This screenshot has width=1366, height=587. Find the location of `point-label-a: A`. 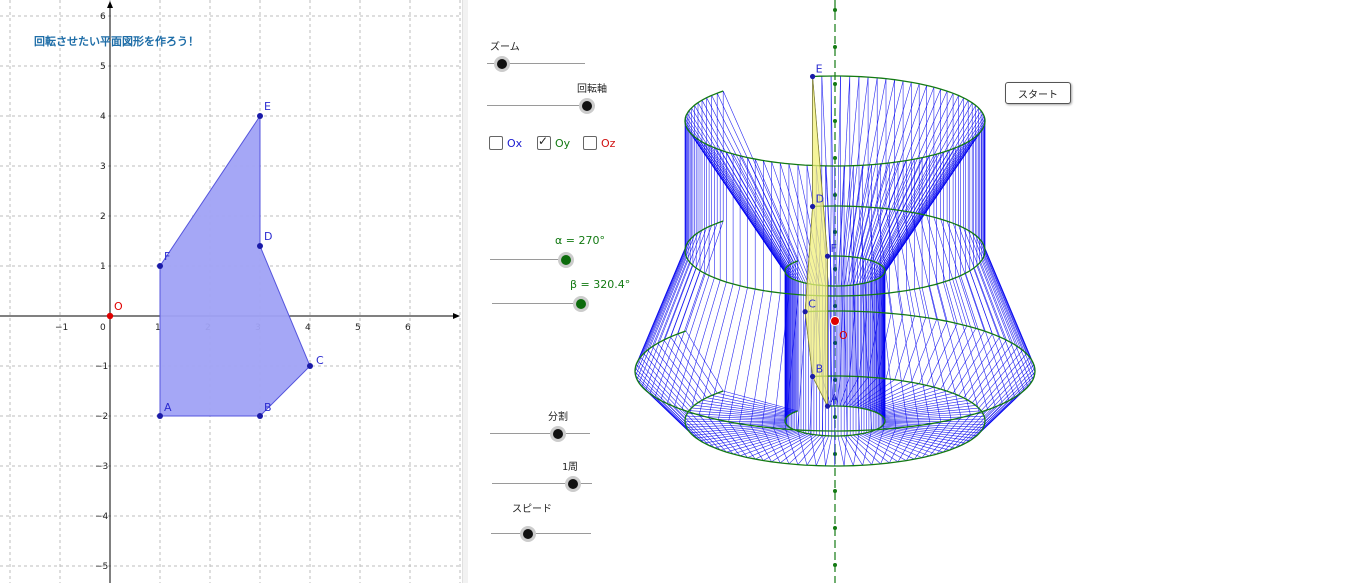

point-label-a: A is located at coordinates (168, 407).